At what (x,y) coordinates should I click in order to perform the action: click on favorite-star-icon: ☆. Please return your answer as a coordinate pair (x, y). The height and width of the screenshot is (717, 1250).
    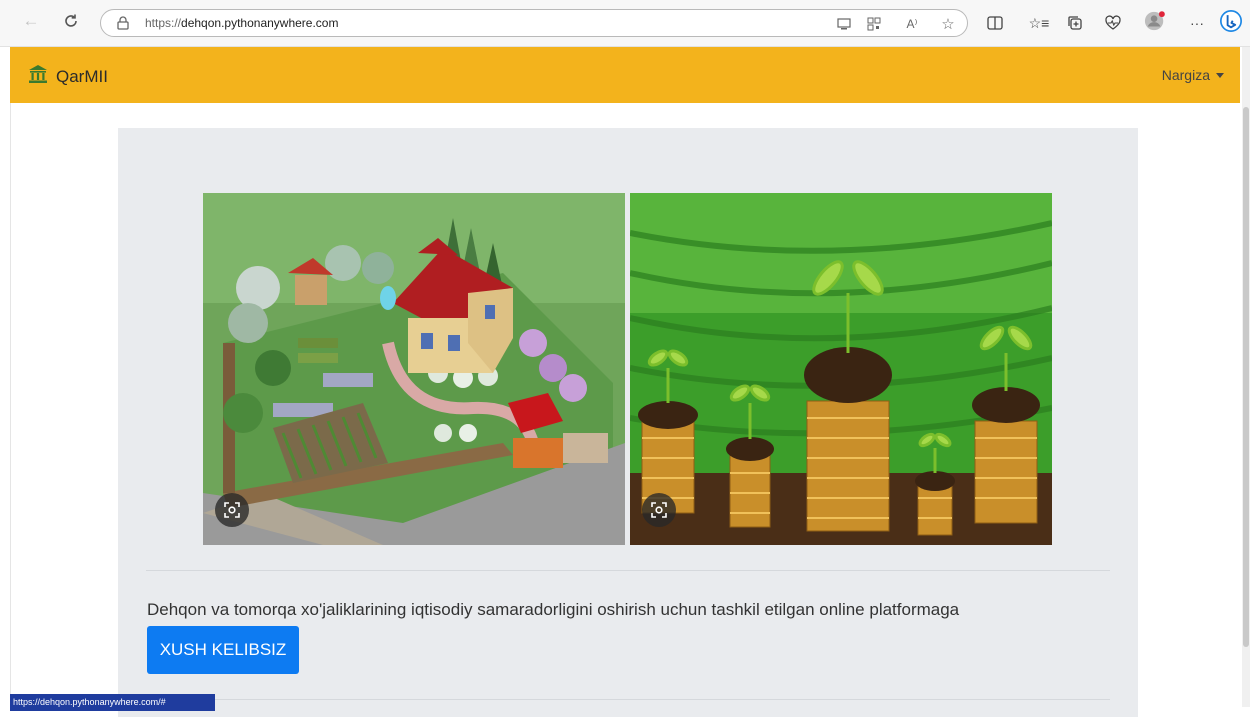
    Looking at the image, I should click on (948, 24).